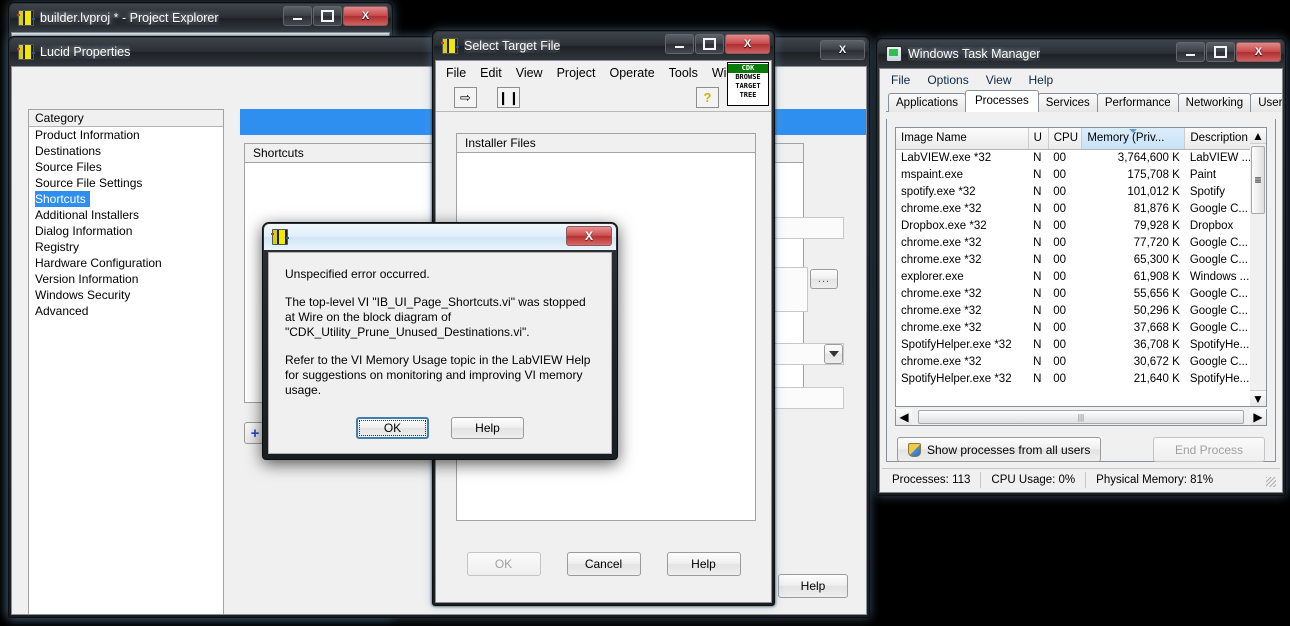 Image resolution: width=1290 pixels, height=626 pixels. What do you see at coordinates (1081, 225) in the screenshot?
I see `table-row: Dropbox.exe *32 N 00 79,928 K Dropbox` at bounding box center [1081, 225].